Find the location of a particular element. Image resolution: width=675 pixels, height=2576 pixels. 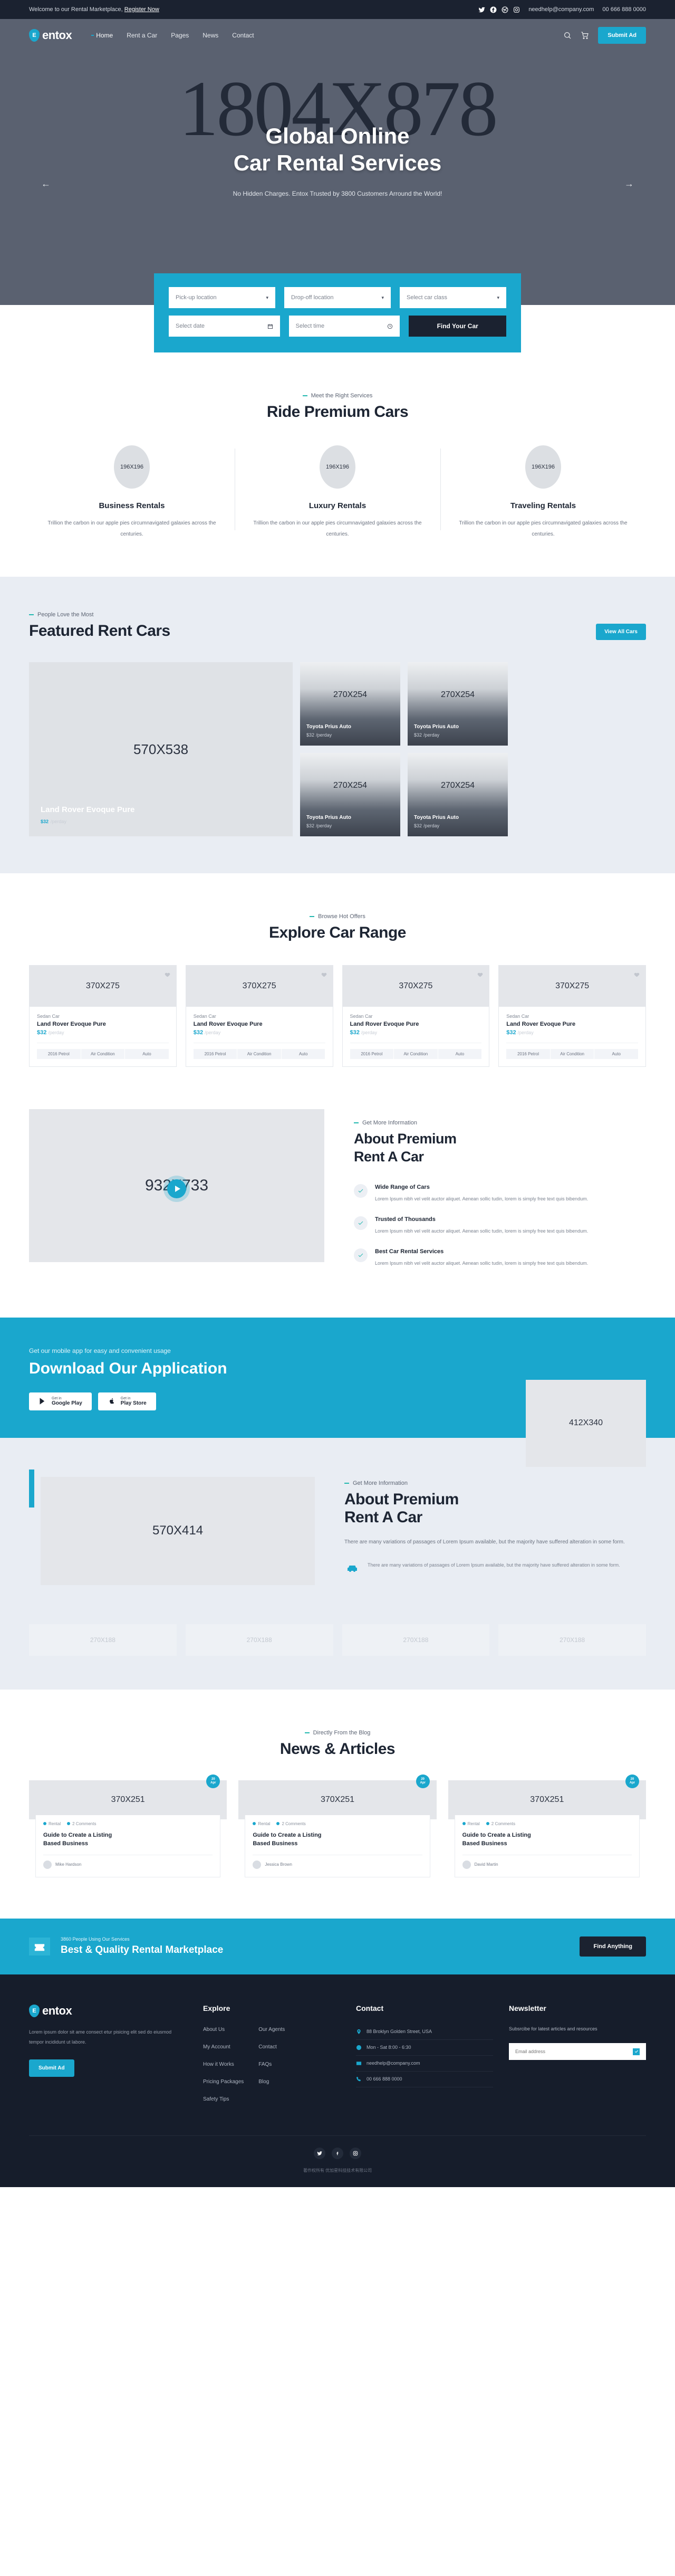

dribbble-icon is located at coordinates (505, 9).